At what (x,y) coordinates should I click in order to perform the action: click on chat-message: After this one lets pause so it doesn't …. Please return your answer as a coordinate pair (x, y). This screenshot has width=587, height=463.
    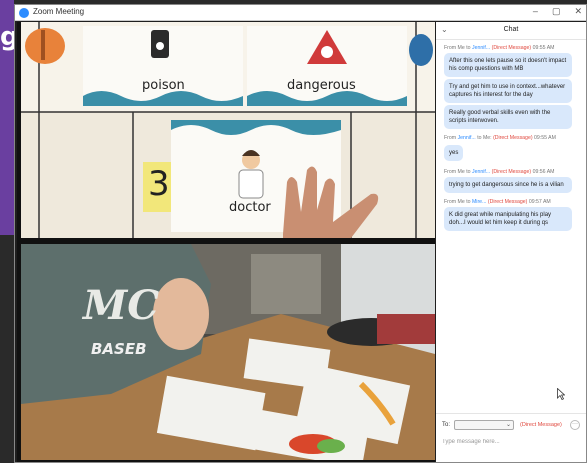
    Looking at the image, I should click on (508, 65).